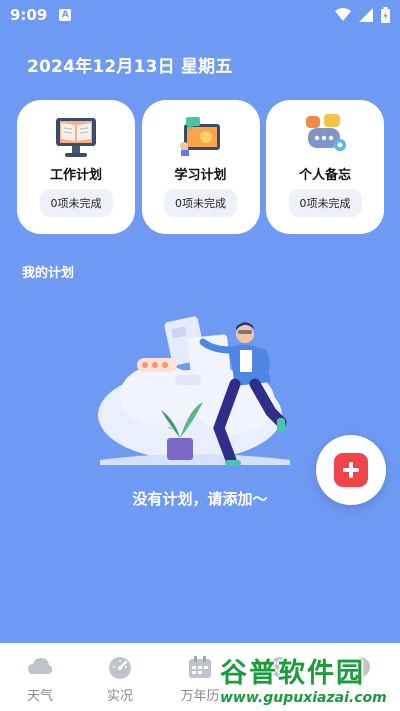  Describe the element at coordinates (130, 67) in the screenshot. I see `date-title: 2024年12月13日 星期五` at that location.